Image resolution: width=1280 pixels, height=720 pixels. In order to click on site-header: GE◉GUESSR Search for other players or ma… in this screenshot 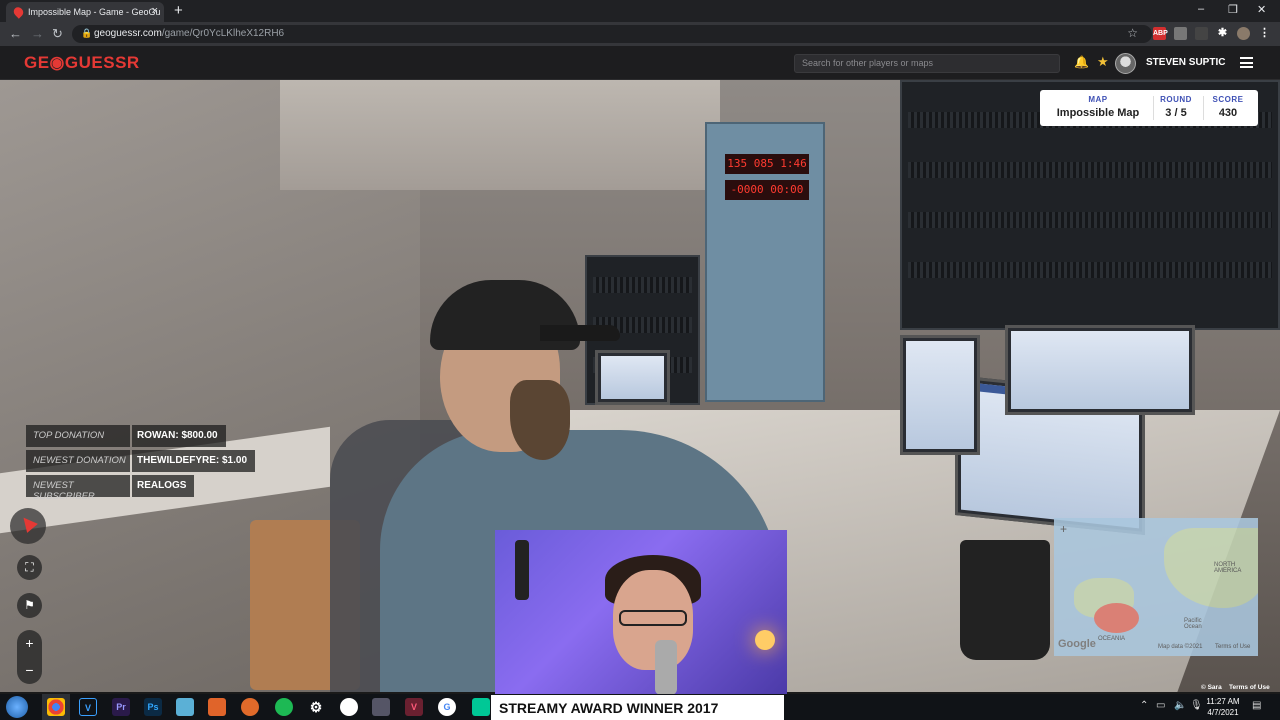, I will do `click(640, 63)`.